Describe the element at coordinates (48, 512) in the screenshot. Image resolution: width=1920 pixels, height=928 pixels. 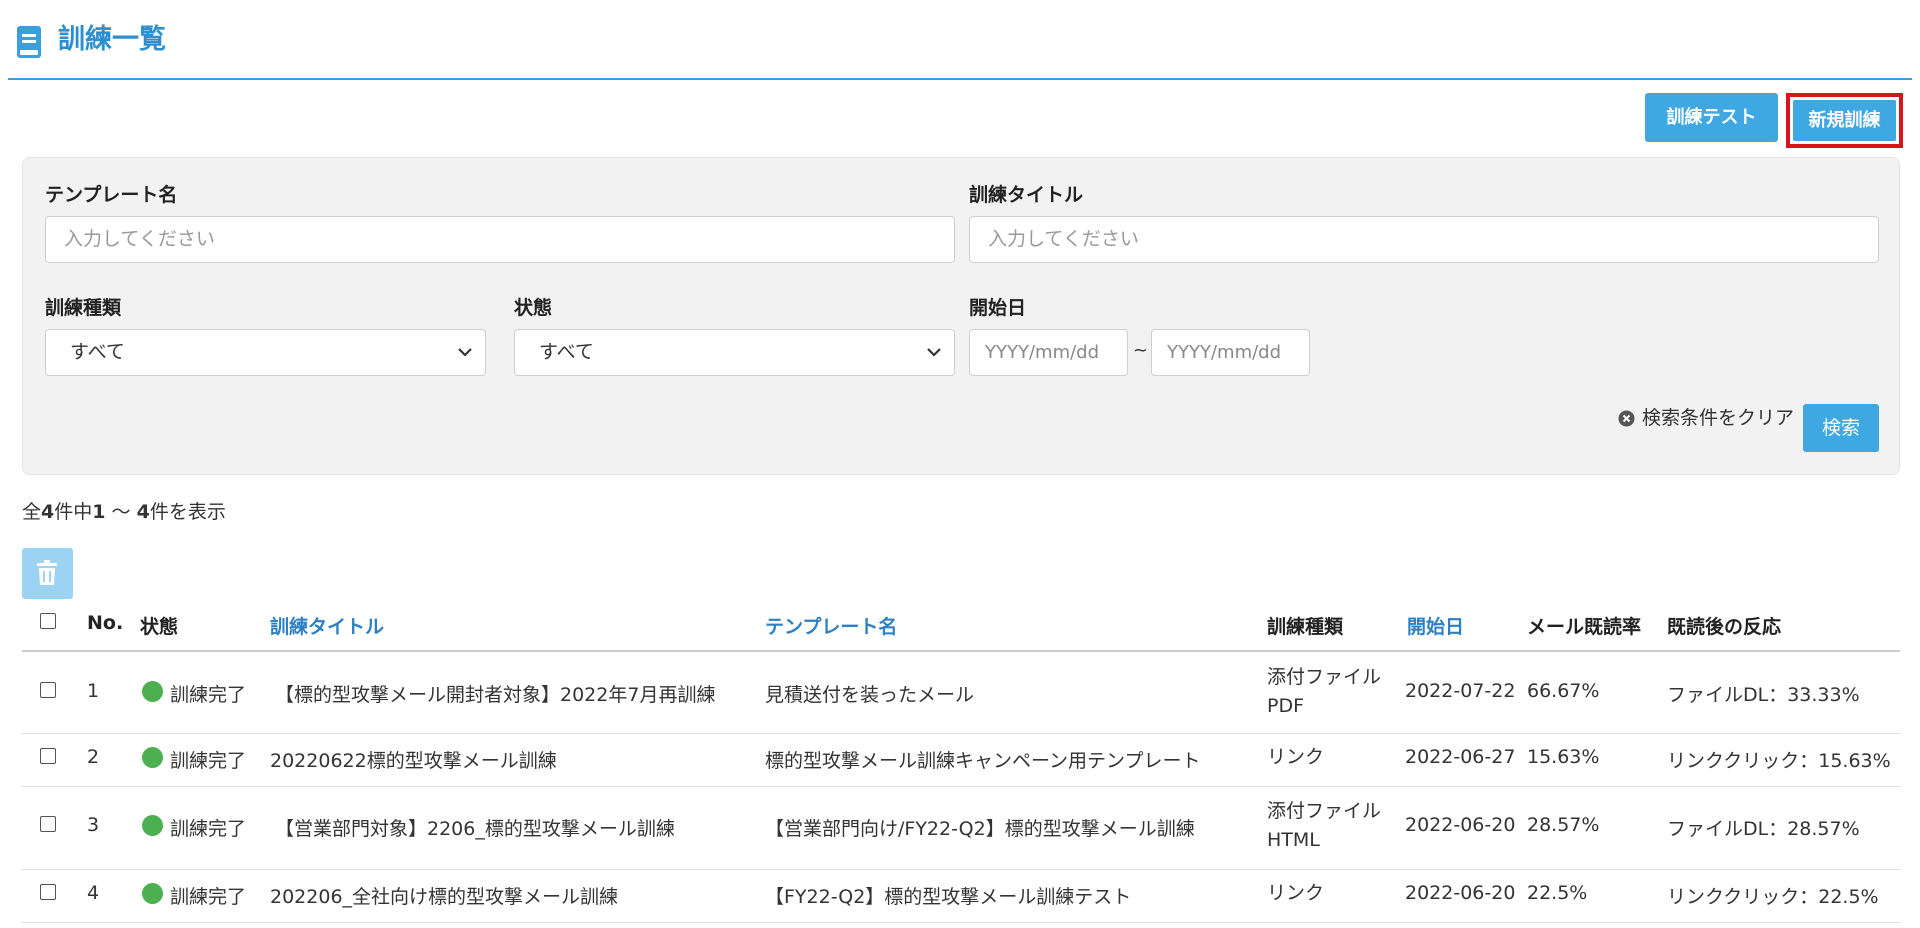
I see `result-count-total: 4` at that location.